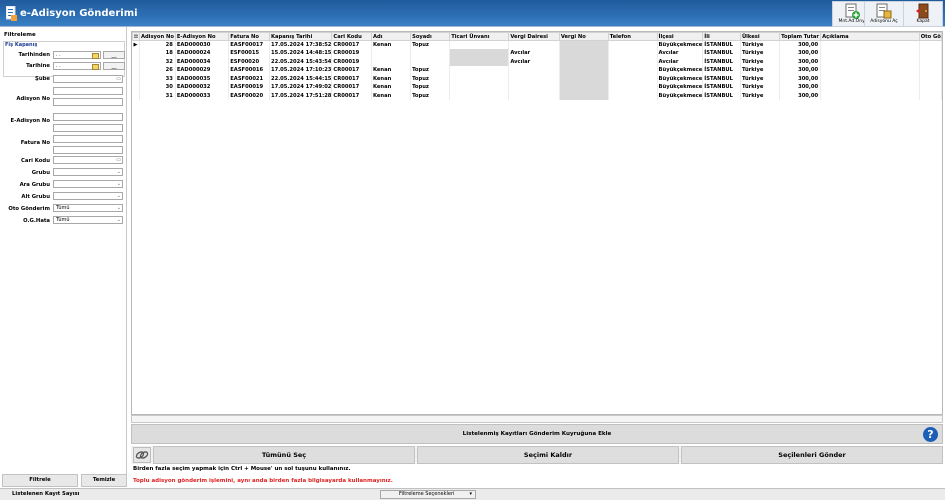 The height and width of the screenshot is (500, 945). Describe the element at coordinates (800, 36) in the screenshot. I see `column-header: Toplam Tutar` at that location.